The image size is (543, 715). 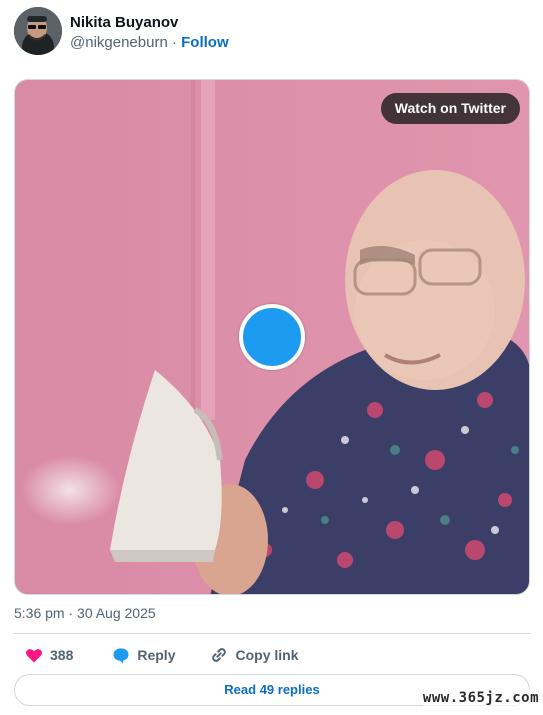 I want to click on tweet-header: Nikita Buyanov @nikgeneburn · Follow, so click(x=121, y=31).